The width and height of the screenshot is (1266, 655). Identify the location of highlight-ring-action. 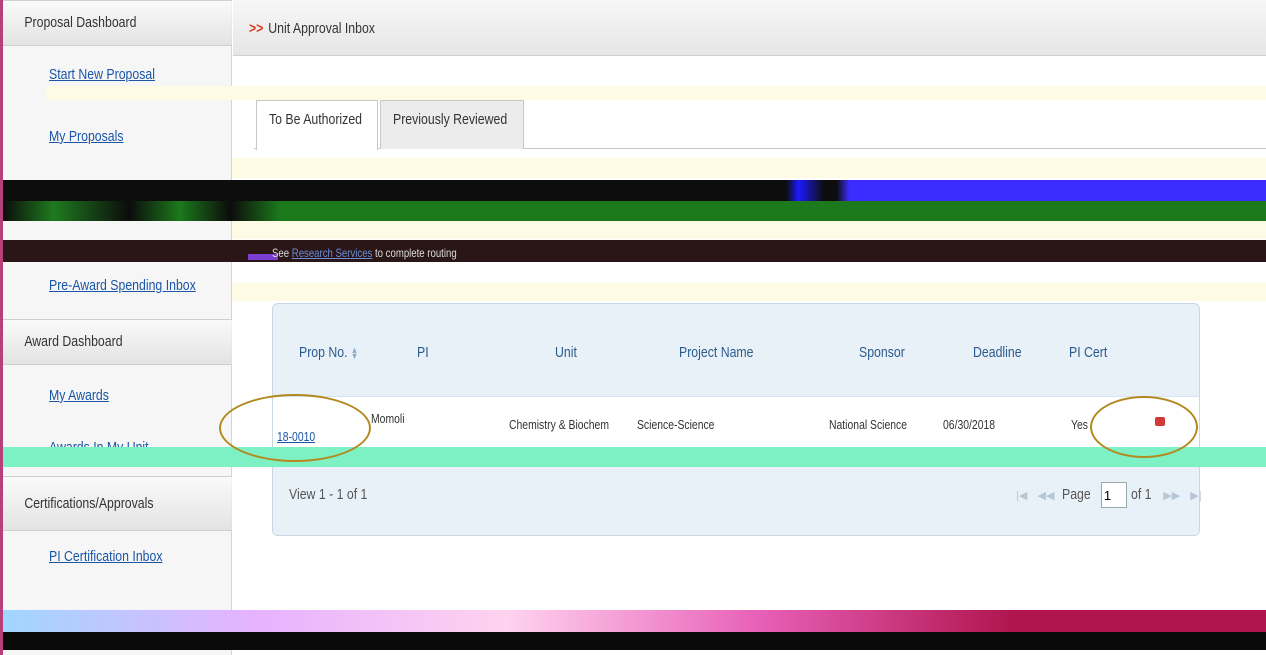
(1144, 427).